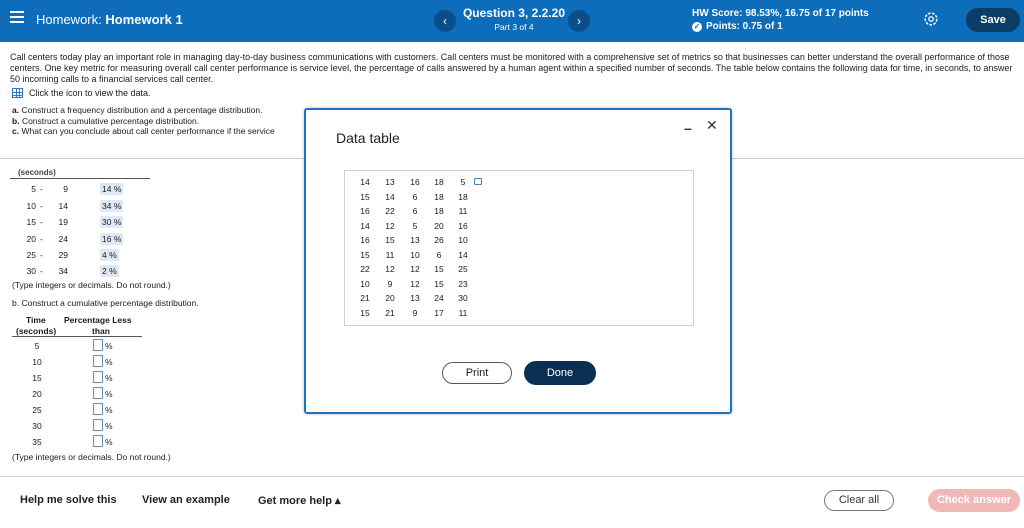  What do you see at coordinates (144, 19) in the screenshot?
I see `homework-name: Homework 1` at bounding box center [144, 19].